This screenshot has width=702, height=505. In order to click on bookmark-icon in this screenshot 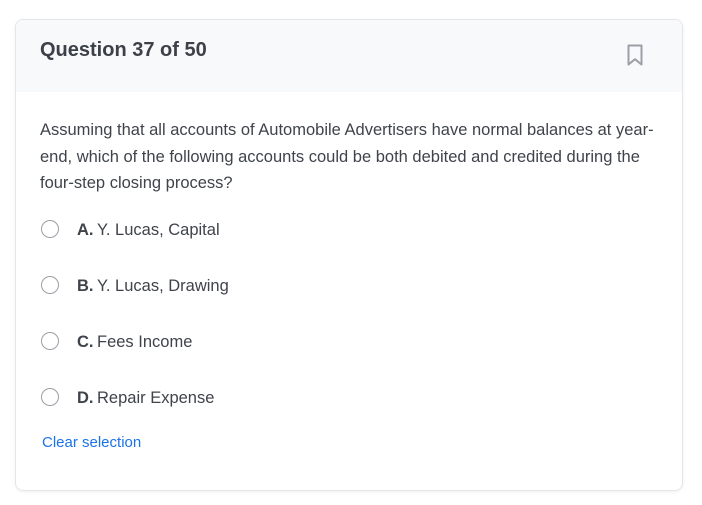, I will do `click(635, 55)`.